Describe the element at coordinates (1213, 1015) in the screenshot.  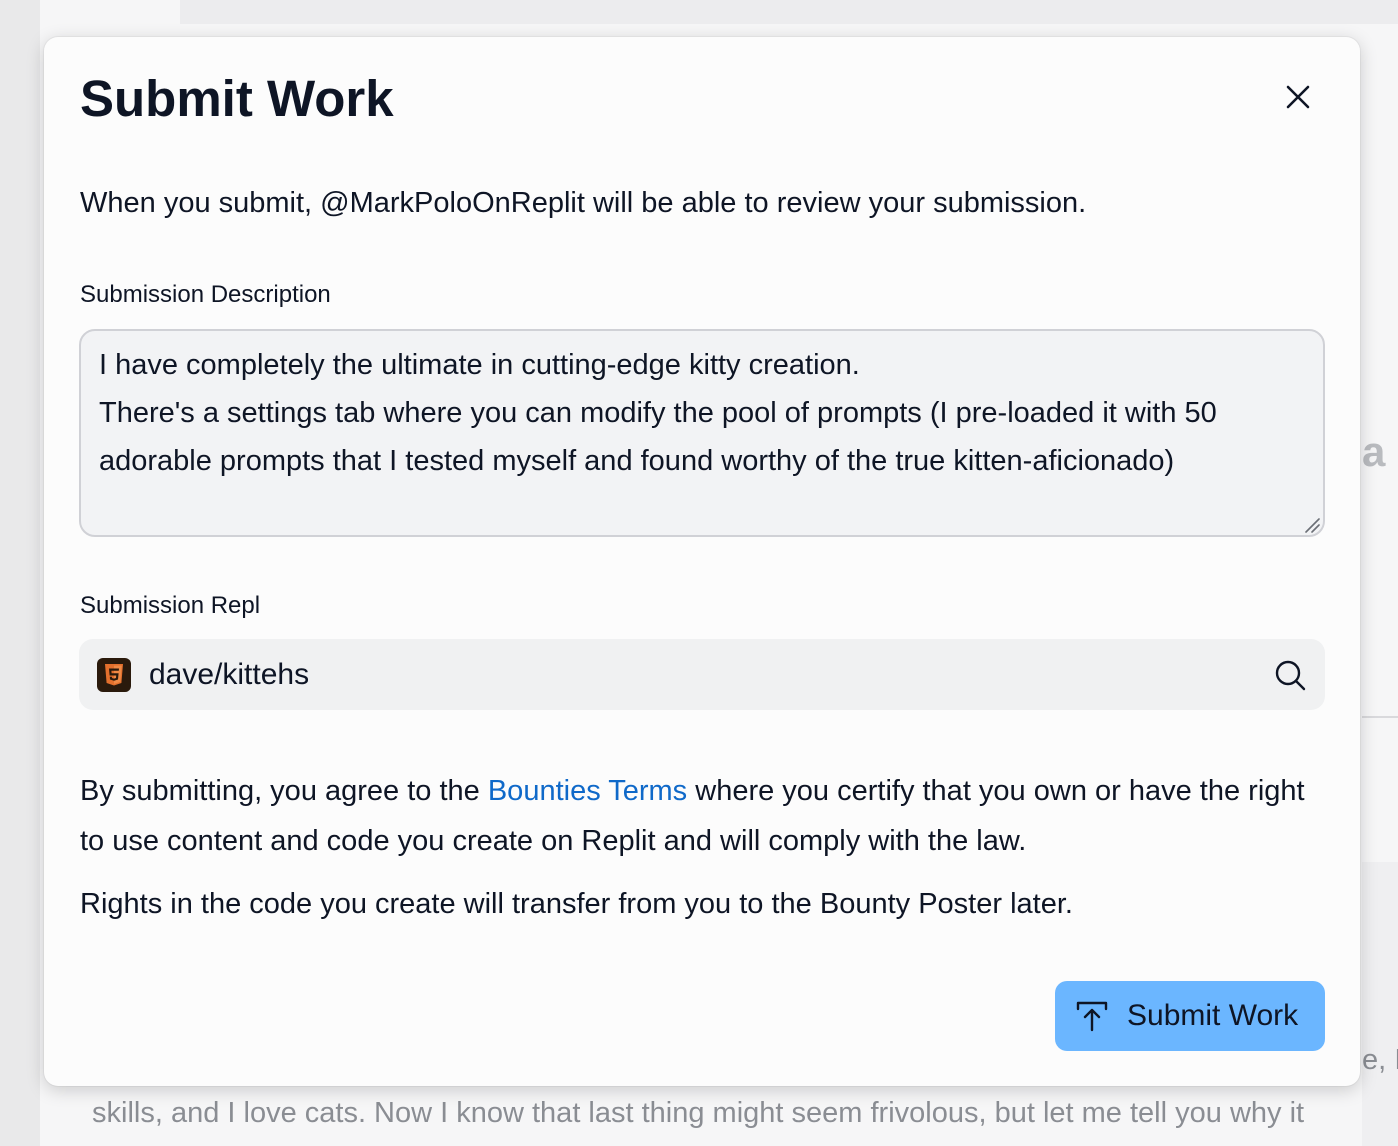
I see `submit-work-label: Submit Work` at that location.